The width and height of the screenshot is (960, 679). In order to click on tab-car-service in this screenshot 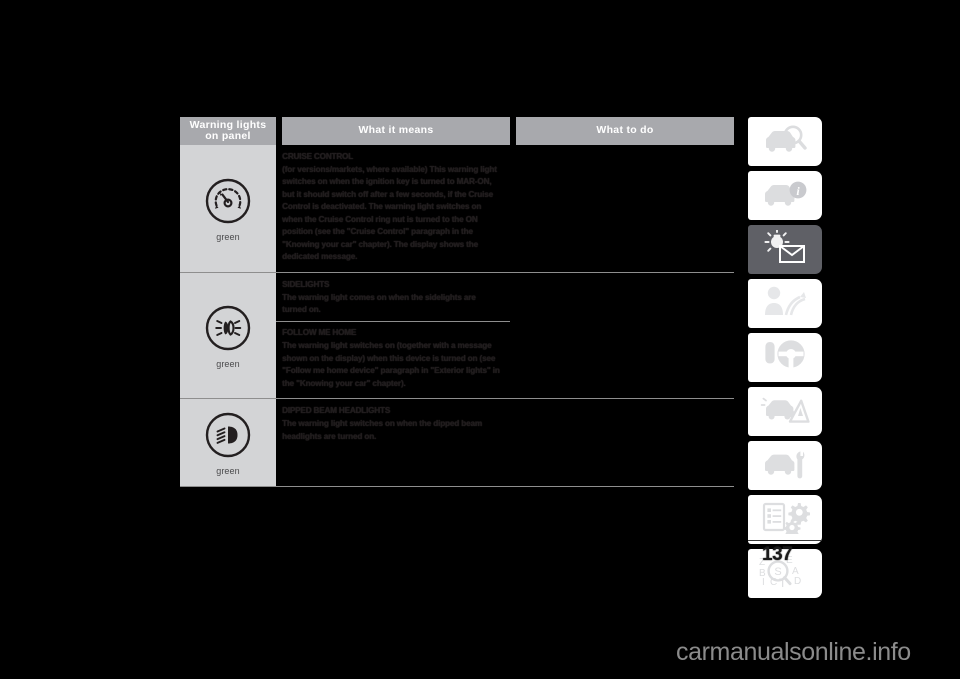, I will do `click(785, 465)`.